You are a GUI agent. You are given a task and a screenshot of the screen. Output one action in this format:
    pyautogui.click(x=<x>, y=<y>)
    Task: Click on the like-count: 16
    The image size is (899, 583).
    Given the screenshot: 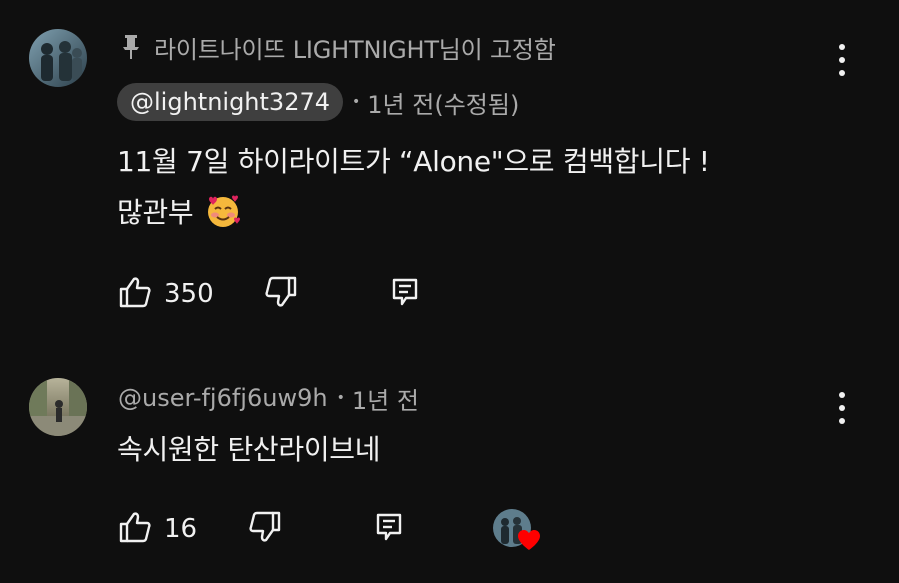 What is the action you would take?
    pyautogui.click(x=181, y=529)
    